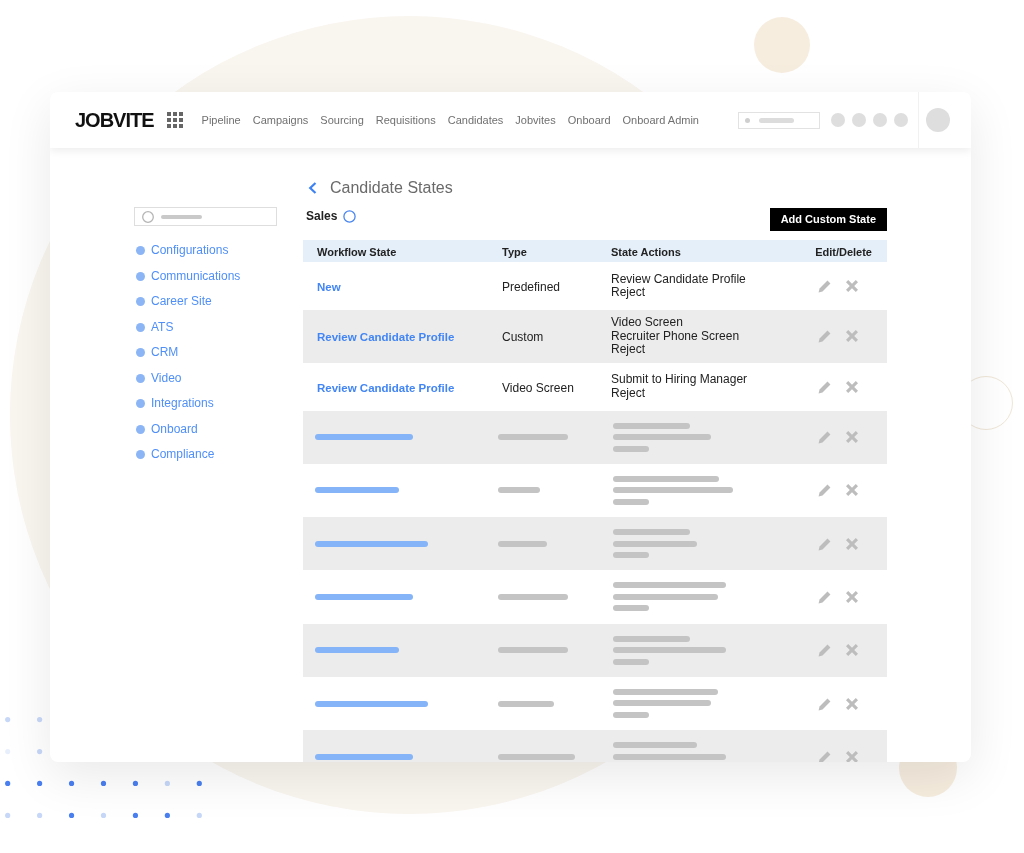 This screenshot has height=853, width=1024. What do you see at coordinates (329, 287) in the screenshot?
I see `state-link: New` at bounding box center [329, 287].